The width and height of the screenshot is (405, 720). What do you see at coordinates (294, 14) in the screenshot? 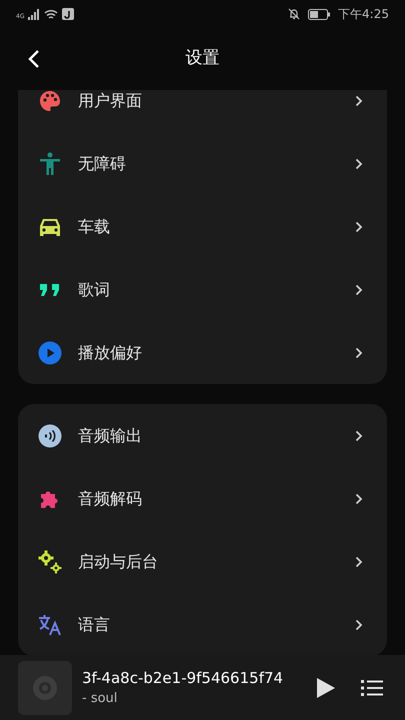
I see `bell-off-icon` at bounding box center [294, 14].